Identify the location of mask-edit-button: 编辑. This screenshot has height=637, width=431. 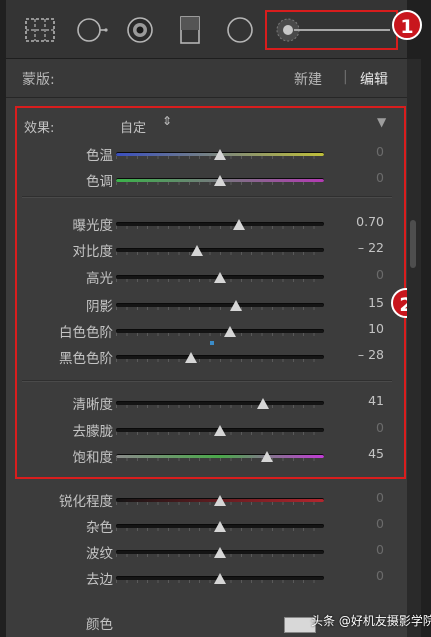
(374, 79).